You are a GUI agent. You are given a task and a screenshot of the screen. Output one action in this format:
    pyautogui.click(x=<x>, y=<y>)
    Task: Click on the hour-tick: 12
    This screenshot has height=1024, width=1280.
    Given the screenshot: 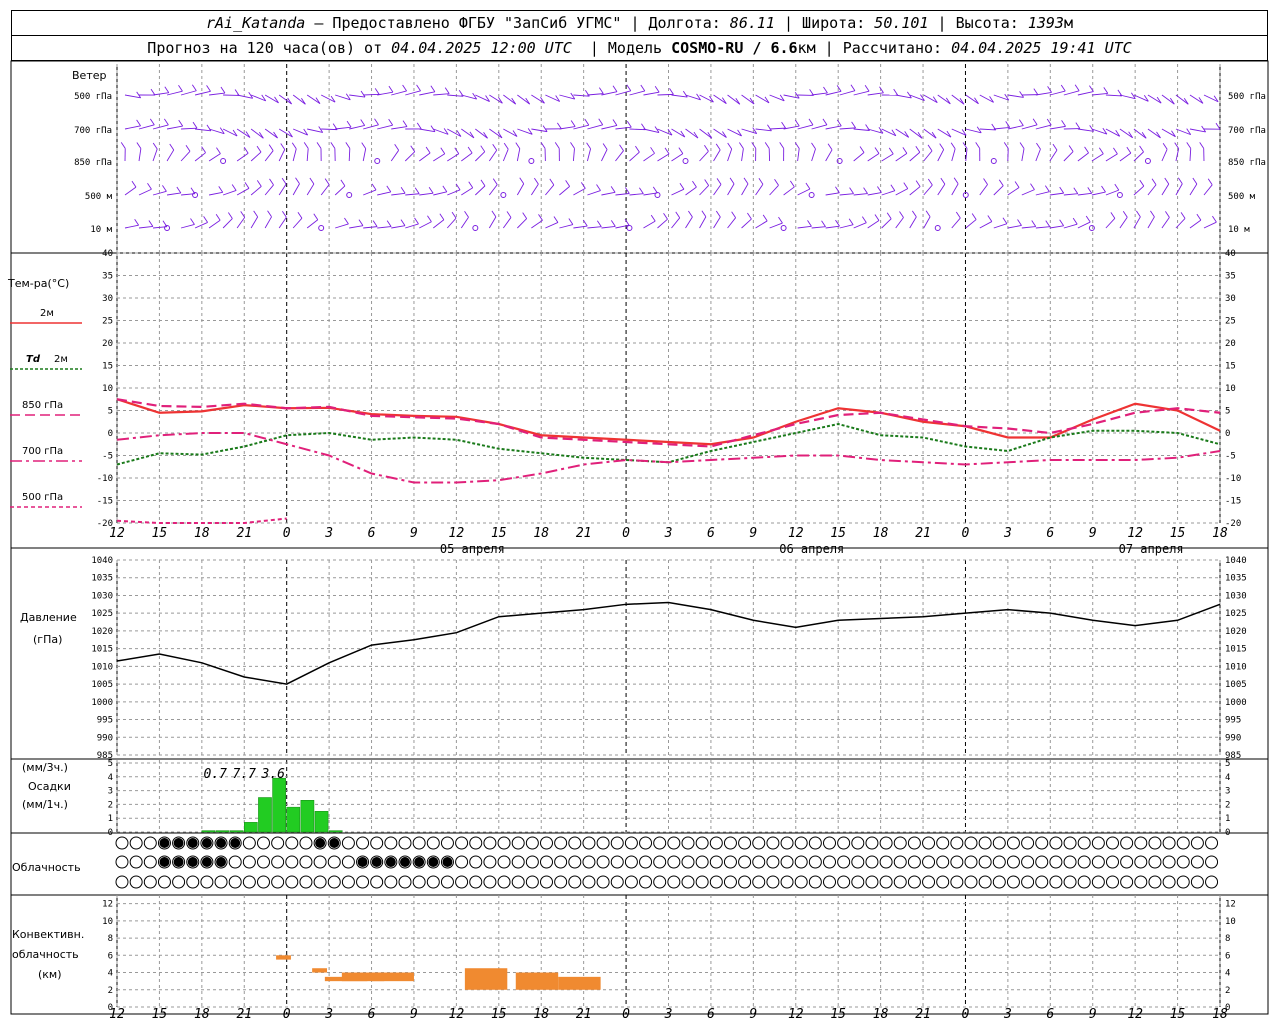 What is the action you would take?
    pyautogui.click(x=796, y=533)
    